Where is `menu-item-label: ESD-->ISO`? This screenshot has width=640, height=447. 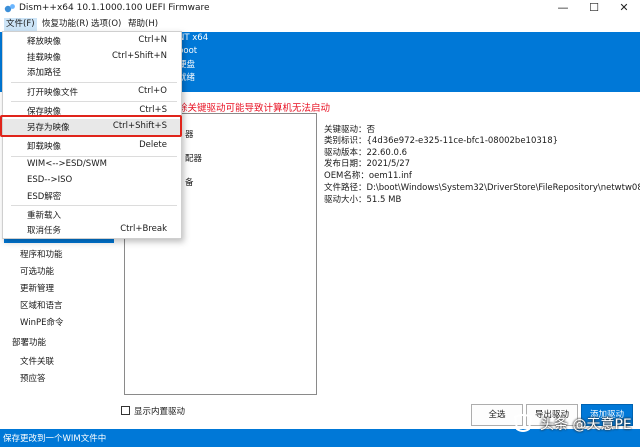 menu-item-label: ESD-->ISO is located at coordinates (50, 180).